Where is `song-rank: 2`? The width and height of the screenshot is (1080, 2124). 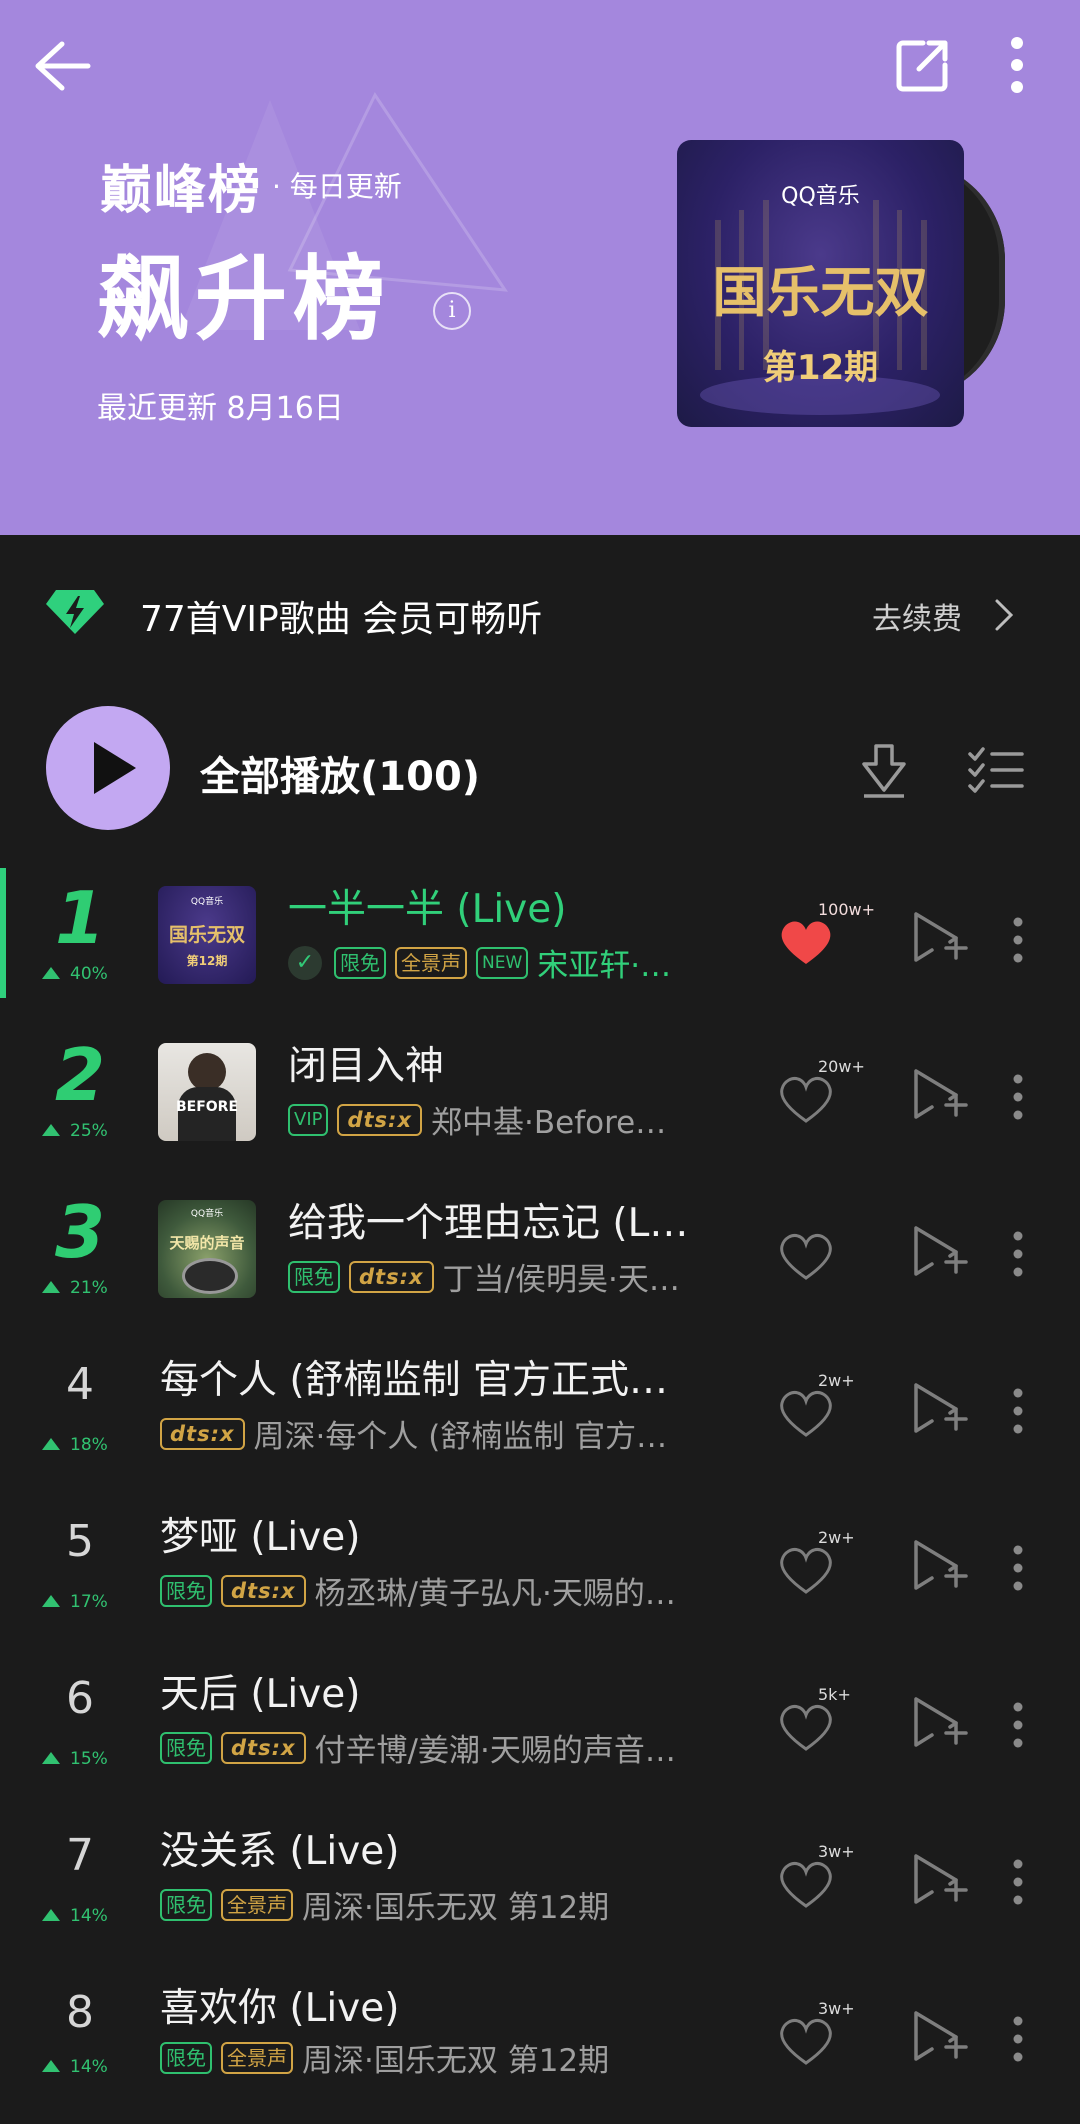 song-rank: 2 is located at coordinates (80, 1075).